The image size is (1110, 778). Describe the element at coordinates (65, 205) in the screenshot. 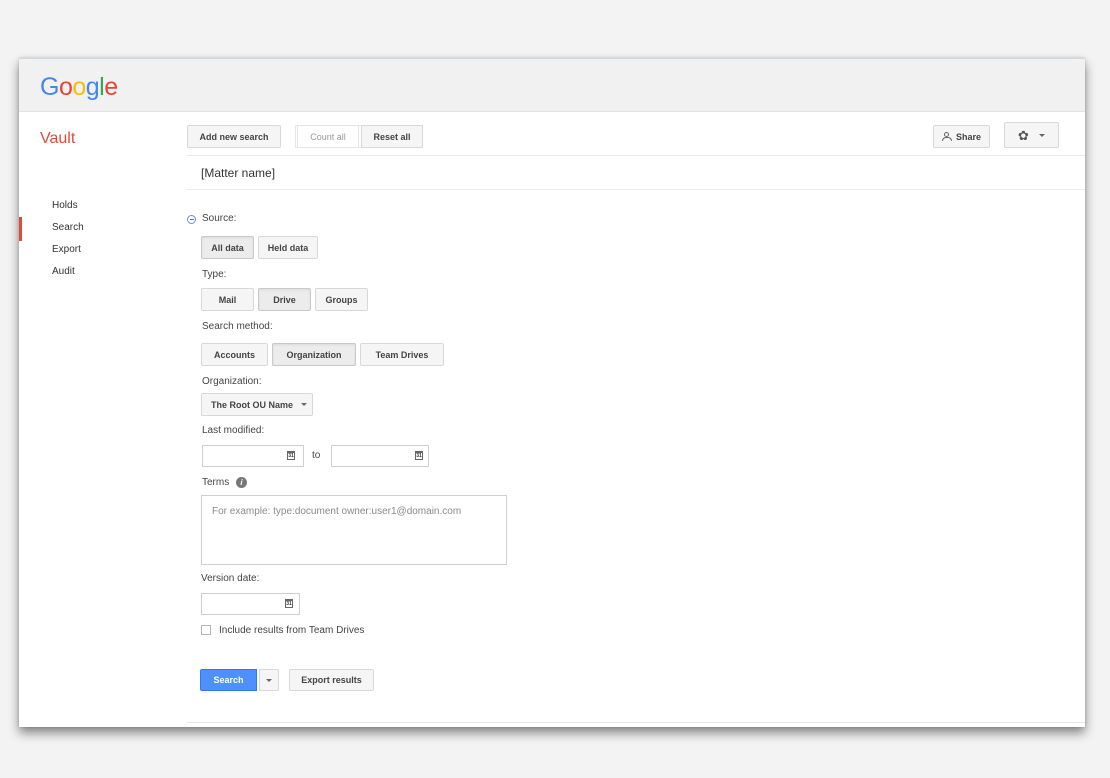

I see `sidebar-item-holds: Holds` at that location.